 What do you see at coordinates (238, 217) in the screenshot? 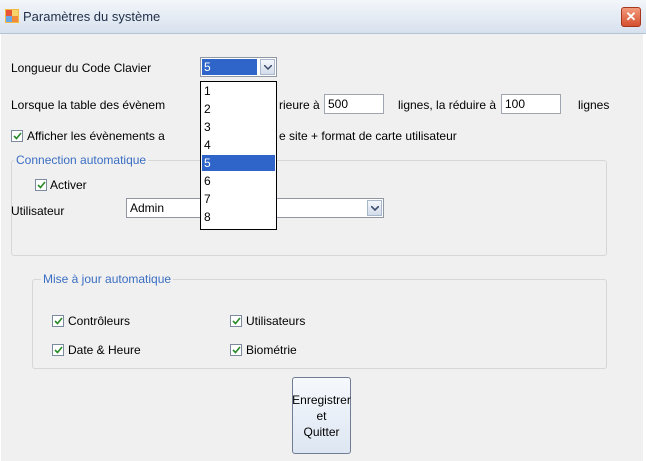
I see `dropdown-option: 8` at bounding box center [238, 217].